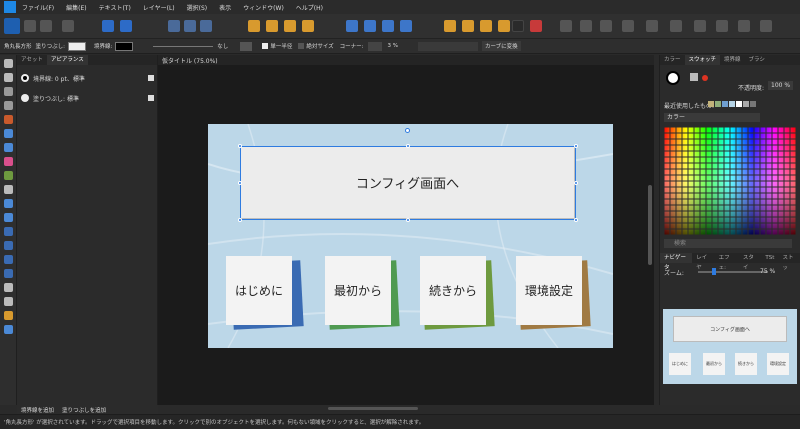  I want to click on menu-layer: レイヤー(L), so click(159, 7).